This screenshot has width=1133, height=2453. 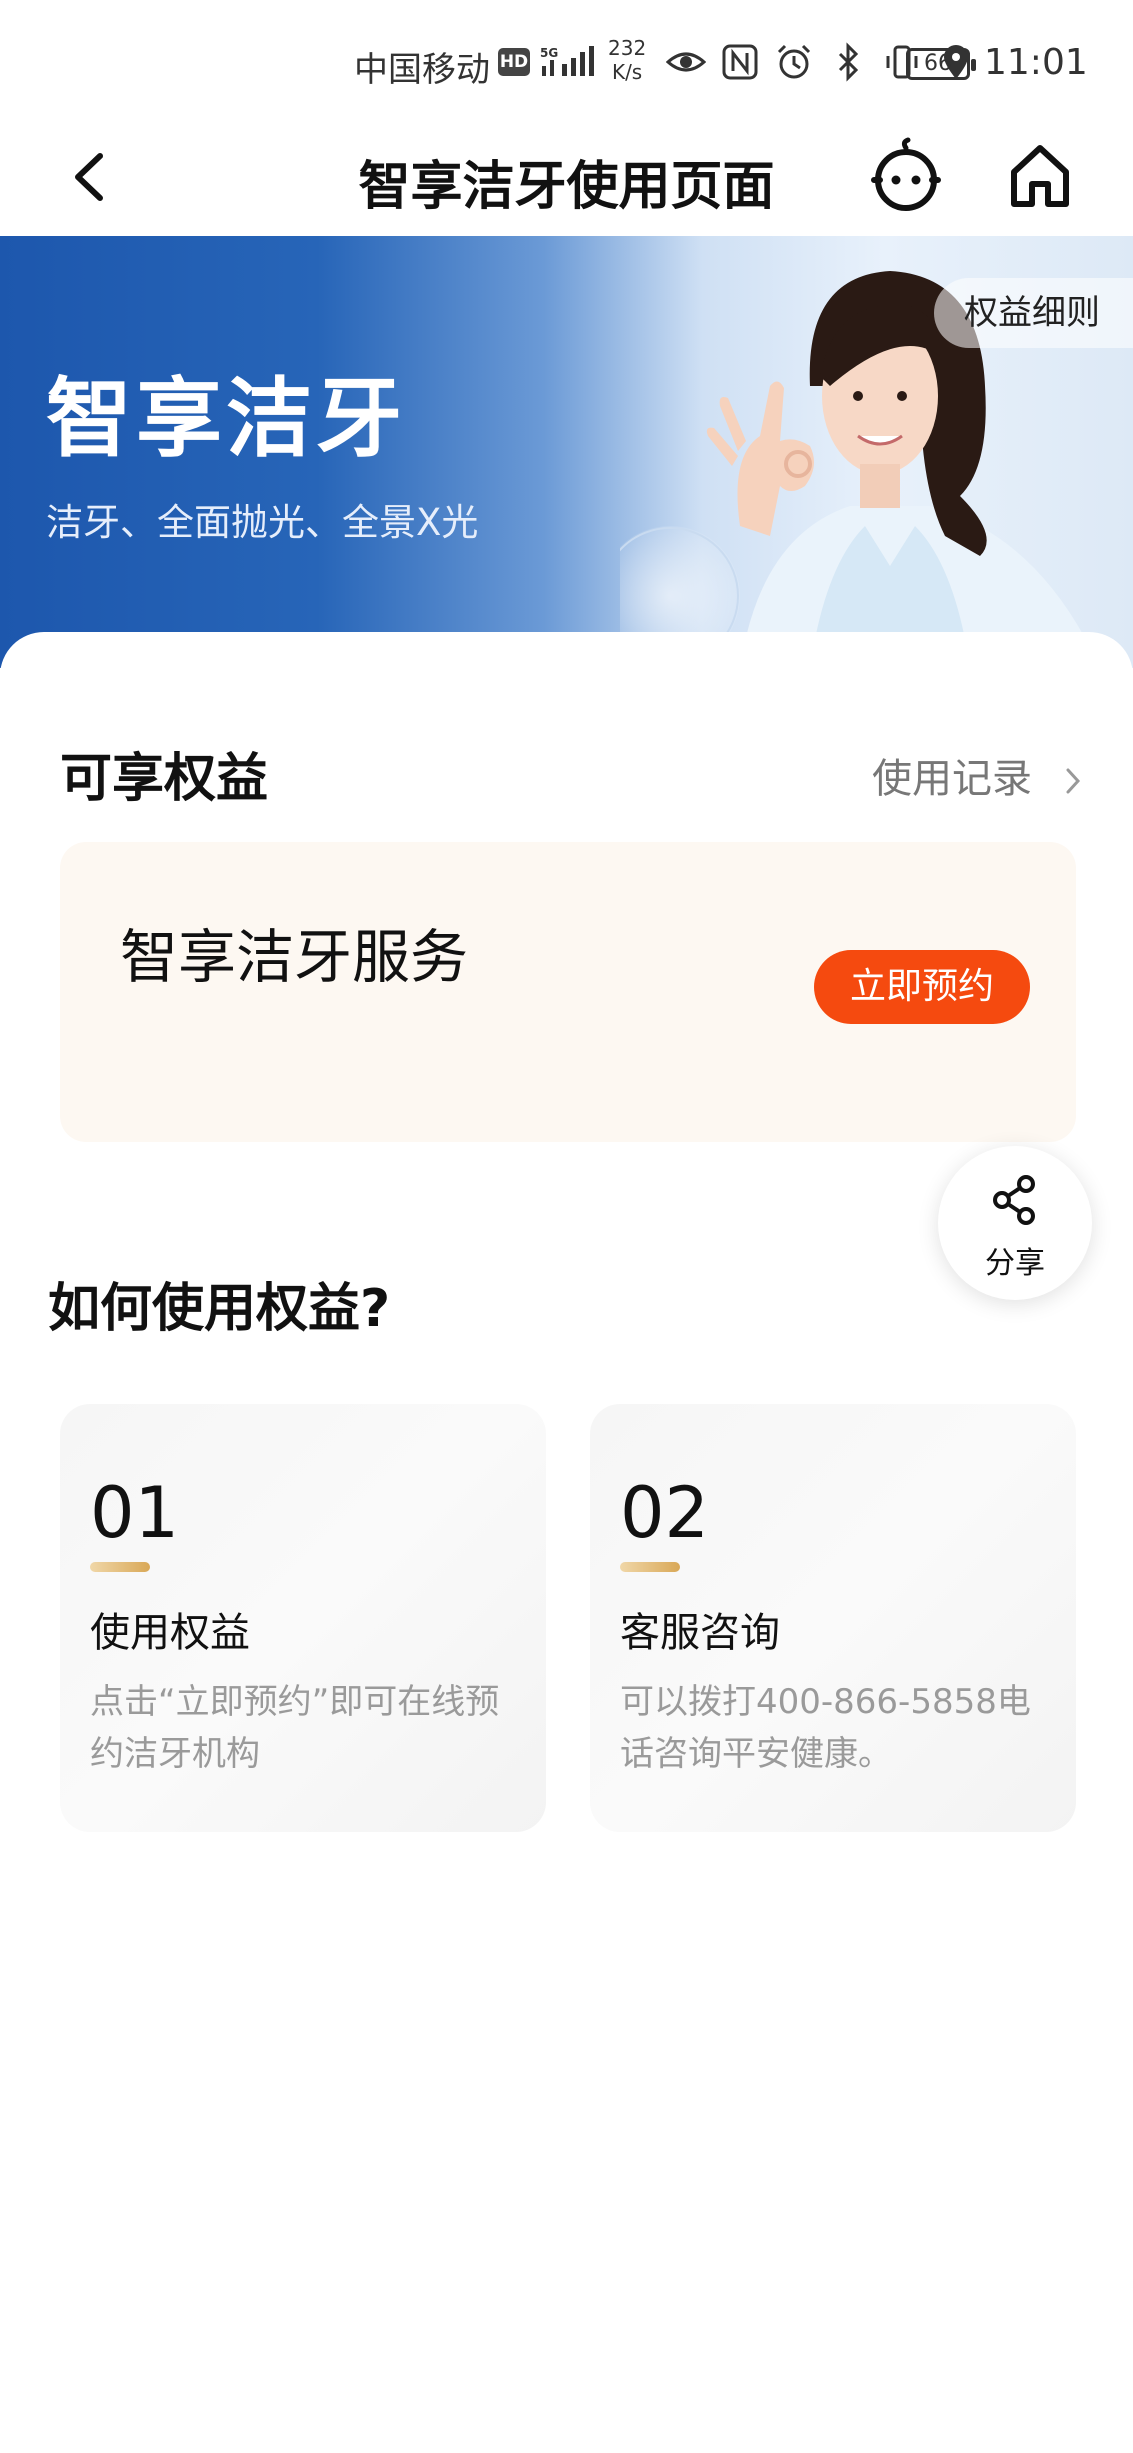 I want to click on svg-text: 5G, so click(x=549, y=53).